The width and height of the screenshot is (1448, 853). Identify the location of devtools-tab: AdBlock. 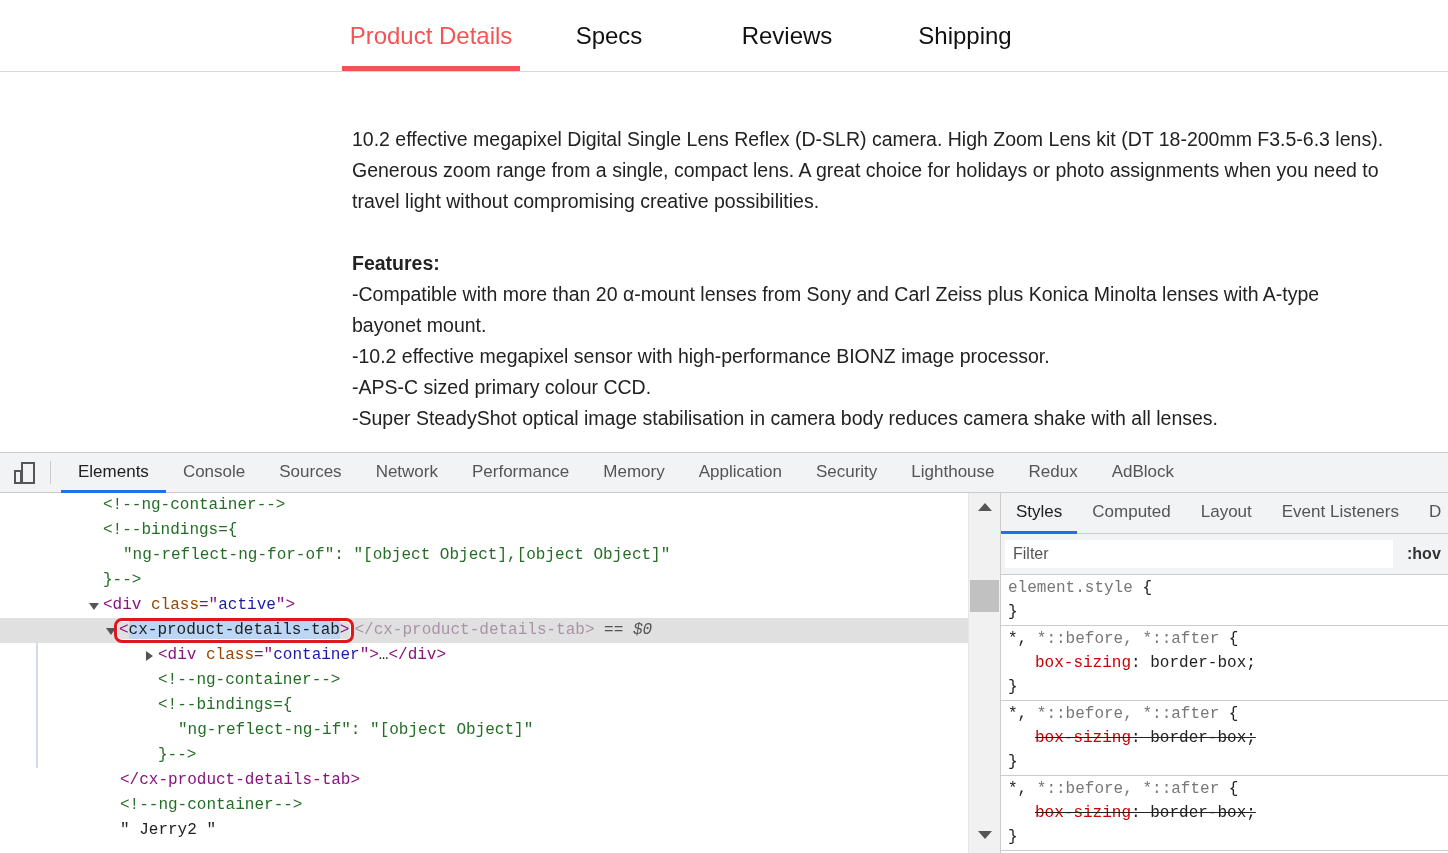
(1142, 473).